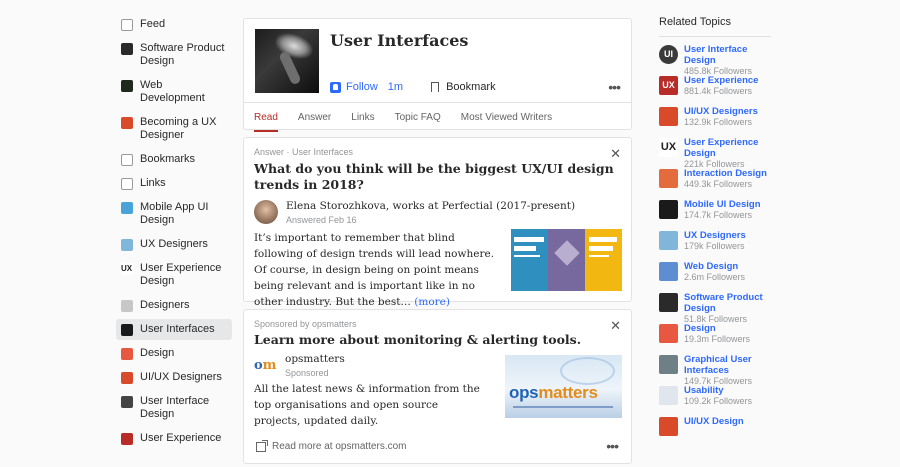 The width and height of the screenshot is (900, 467). What do you see at coordinates (566, 260) in the screenshot?
I see `answer-image` at bounding box center [566, 260].